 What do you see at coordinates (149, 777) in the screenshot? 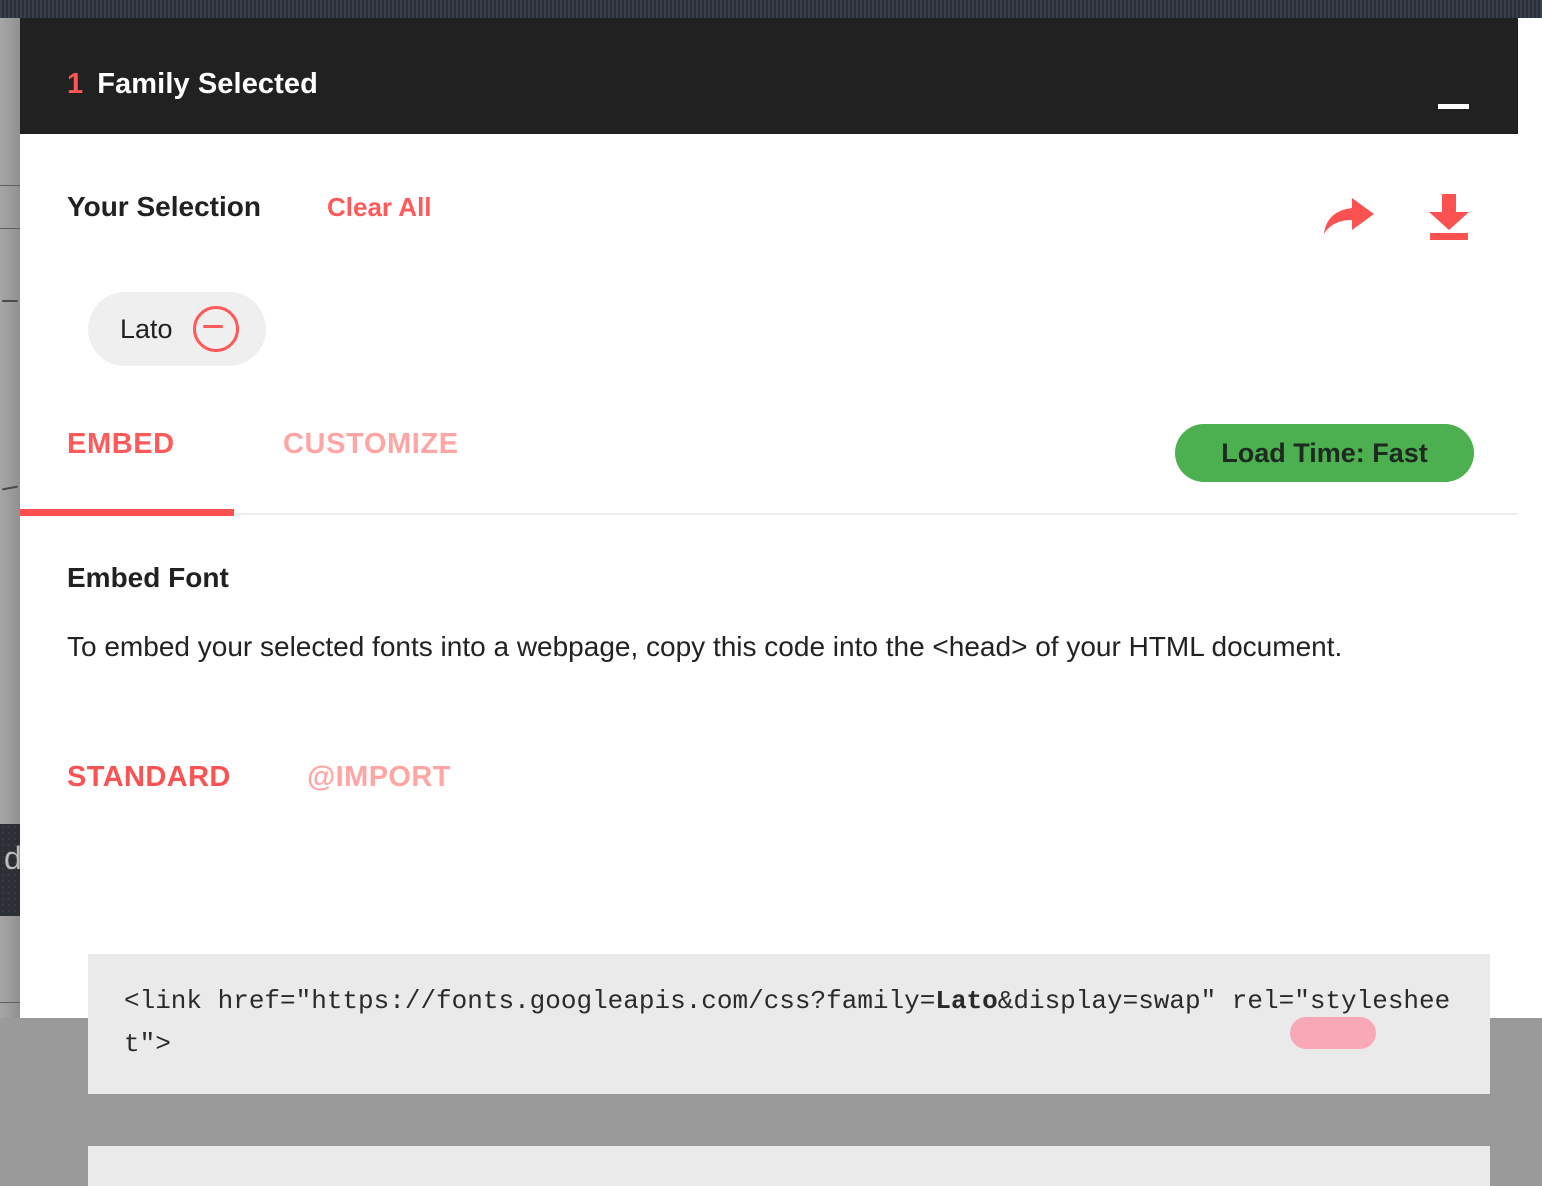
I see `subtab-standard: STANDARD` at bounding box center [149, 777].